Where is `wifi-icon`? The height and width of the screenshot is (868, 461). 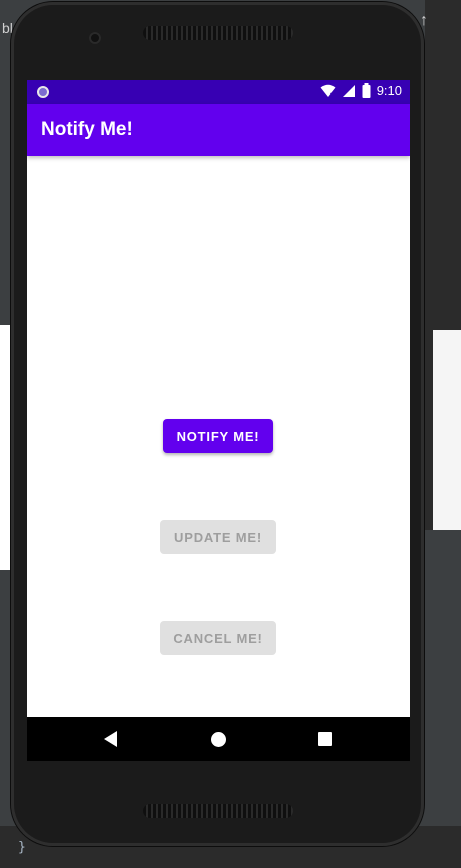
wifi-icon is located at coordinates (328, 91).